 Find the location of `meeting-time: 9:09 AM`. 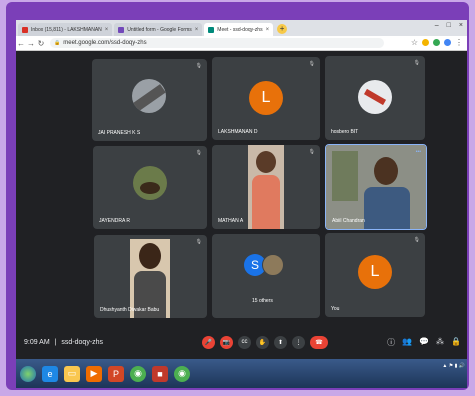

meeting-time: 9:09 AM is located at coordinates (37, 342).